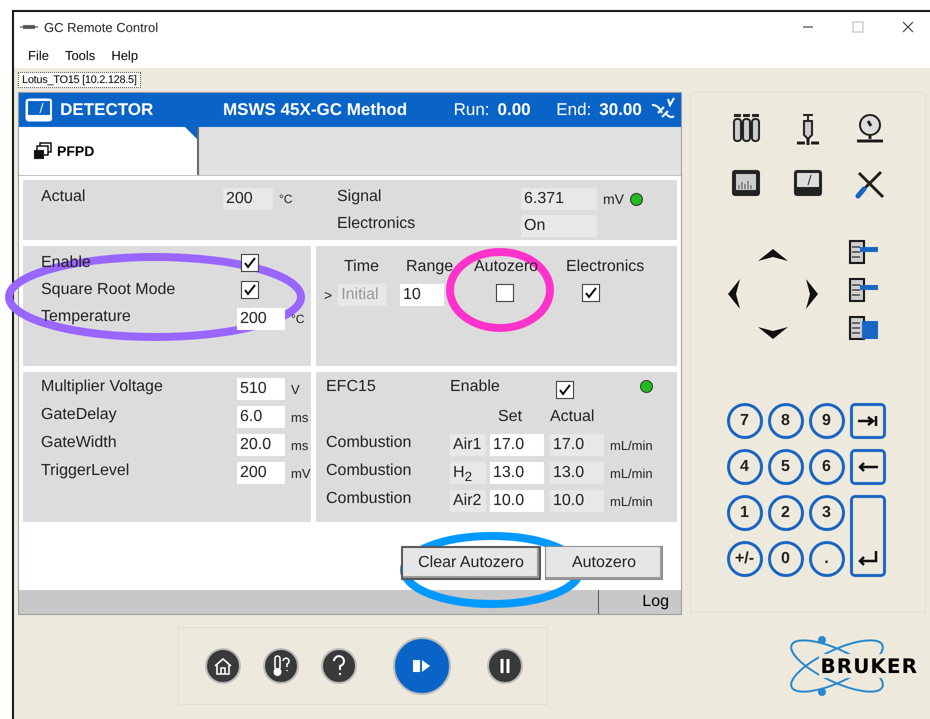 Image resolution: width=930 pixels, height=719 pixels. I want to click on actual-field: 13.0, so click(577, 473).